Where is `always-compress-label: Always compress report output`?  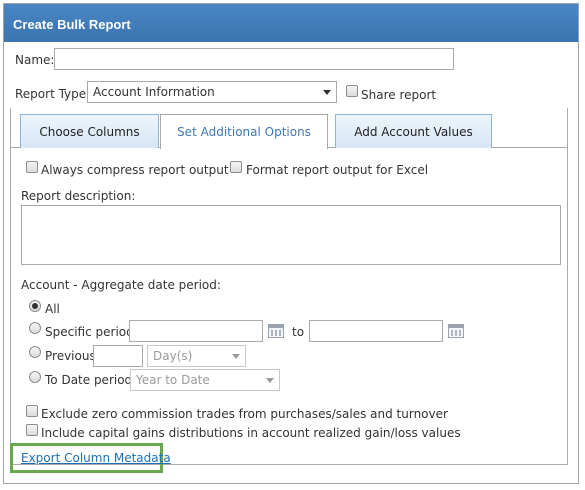
always-compress-label: Always compress report output is located at coordinates (135, 170).